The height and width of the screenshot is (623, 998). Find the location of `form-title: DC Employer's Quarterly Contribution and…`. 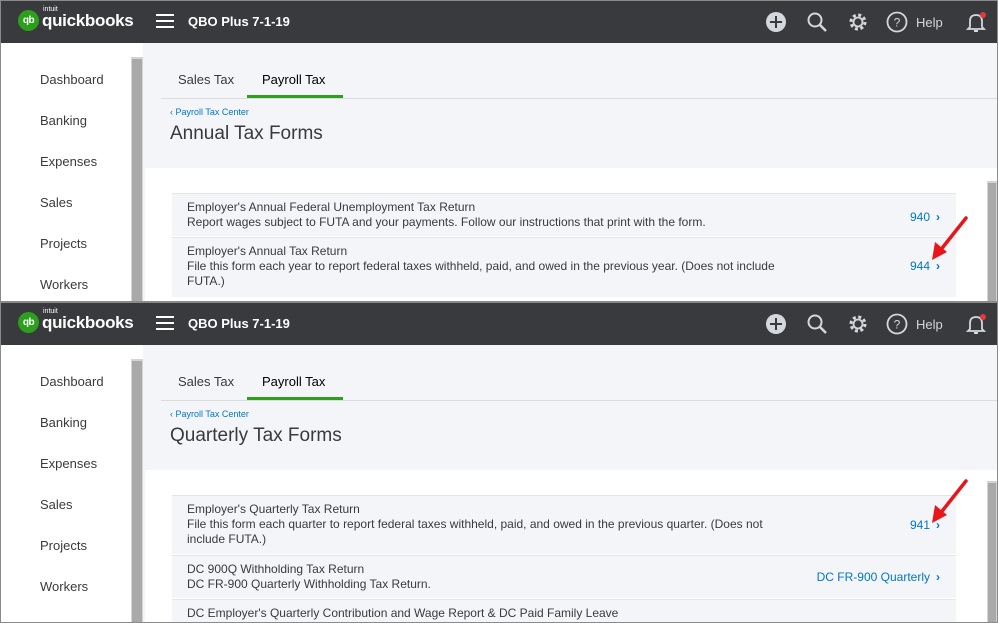

form-title: DC Employer's Quarterly Contribution and… is located at coordinates (403, 613).